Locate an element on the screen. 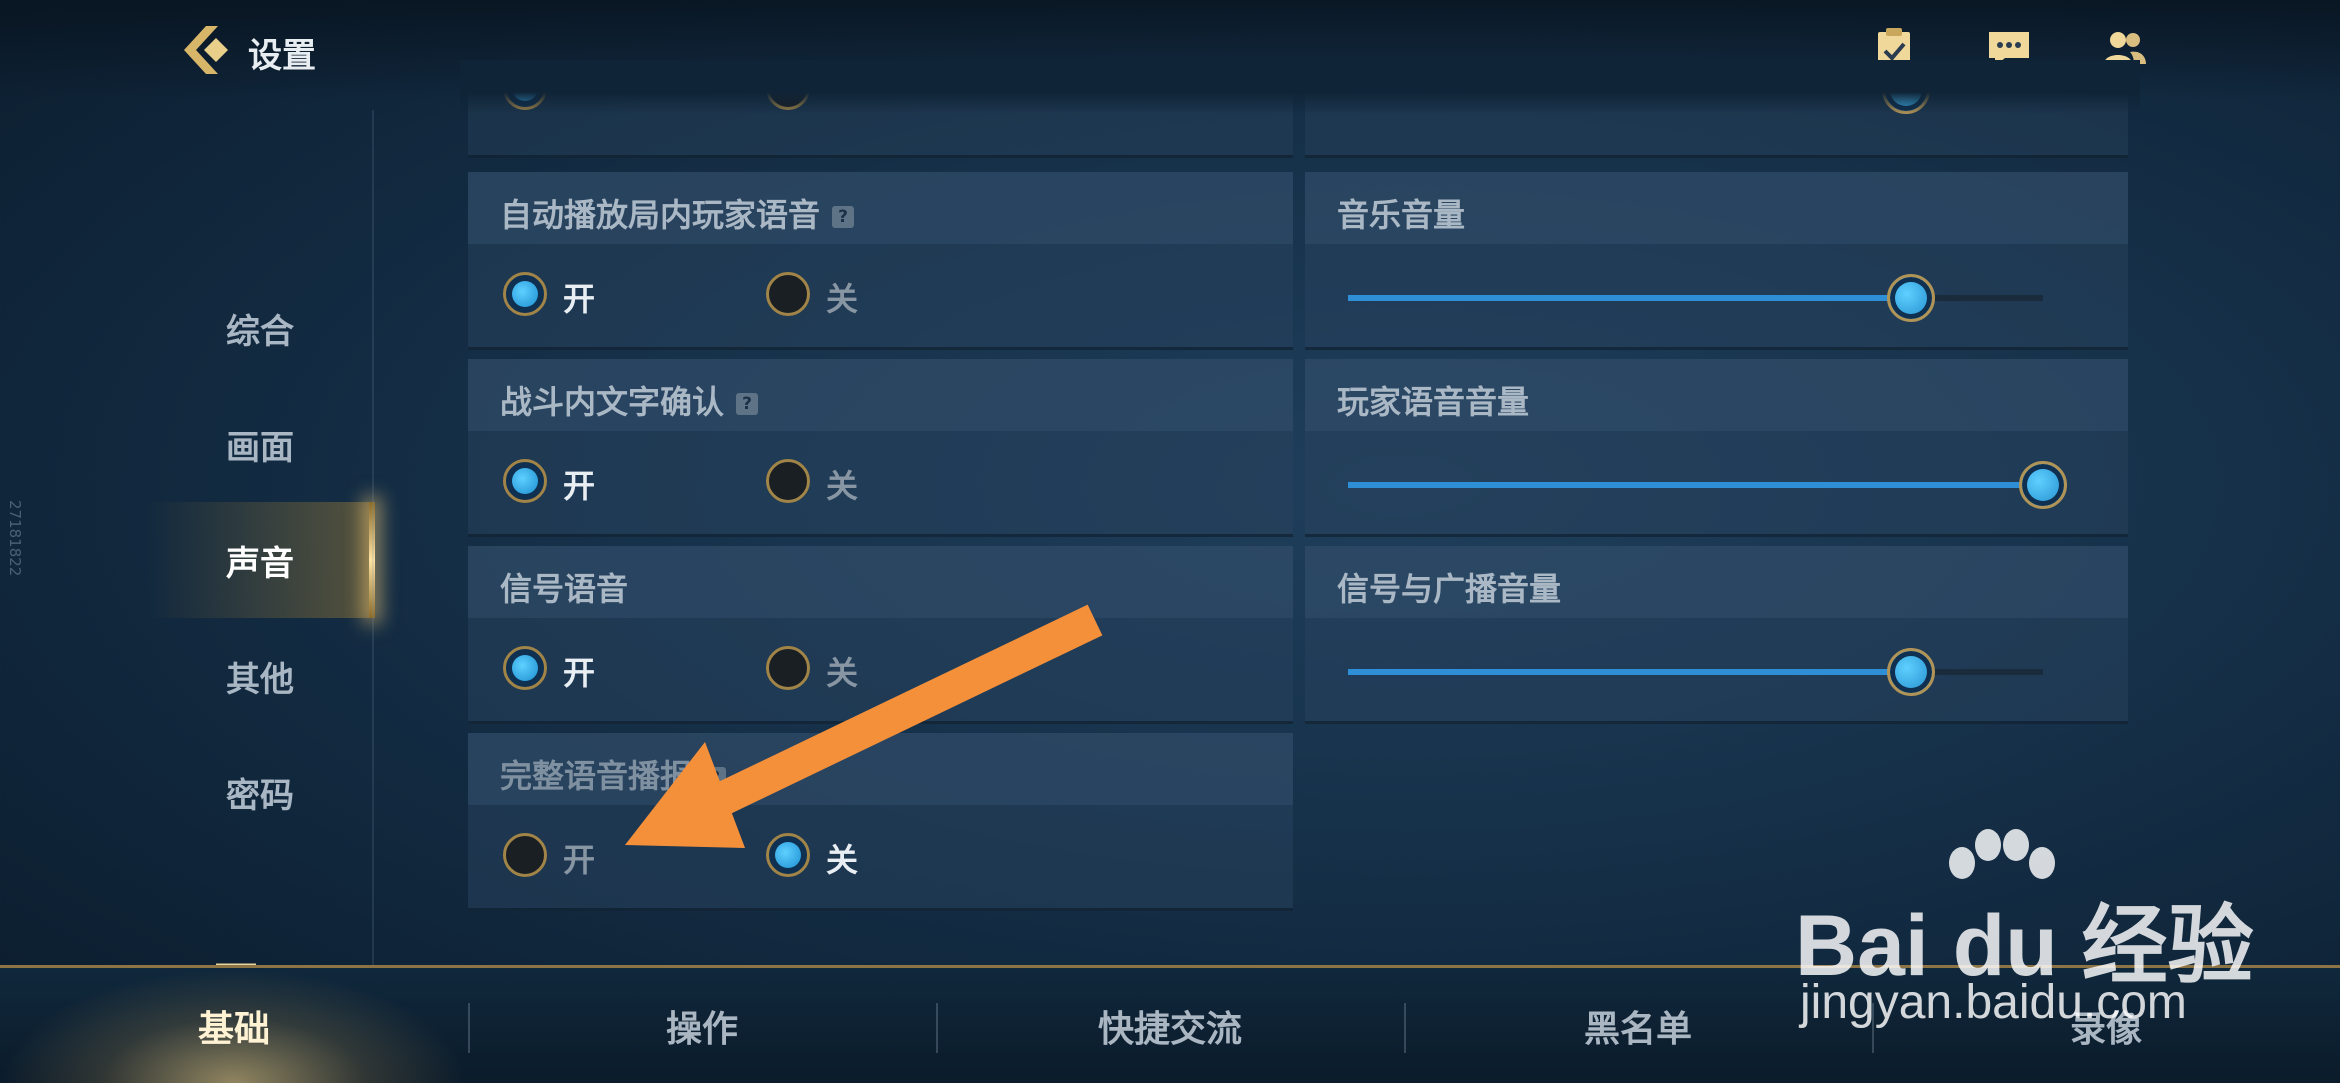  setting-signal-voice: 信号语音 开 关 is located at coordinates (880, 635).